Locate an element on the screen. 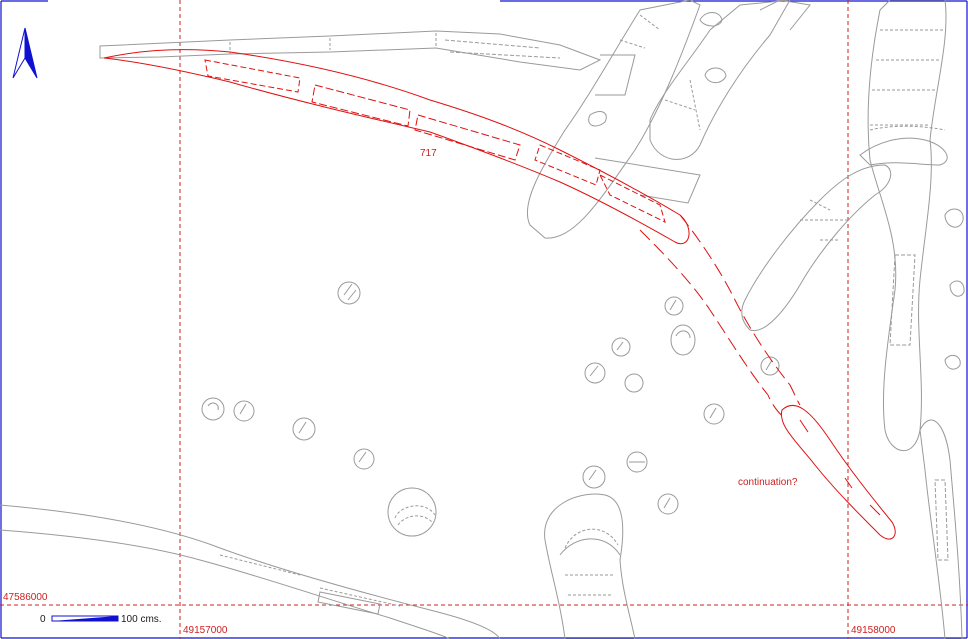 The image size is (968, 639). channel-lower-left is located at coordinates (250, 571).